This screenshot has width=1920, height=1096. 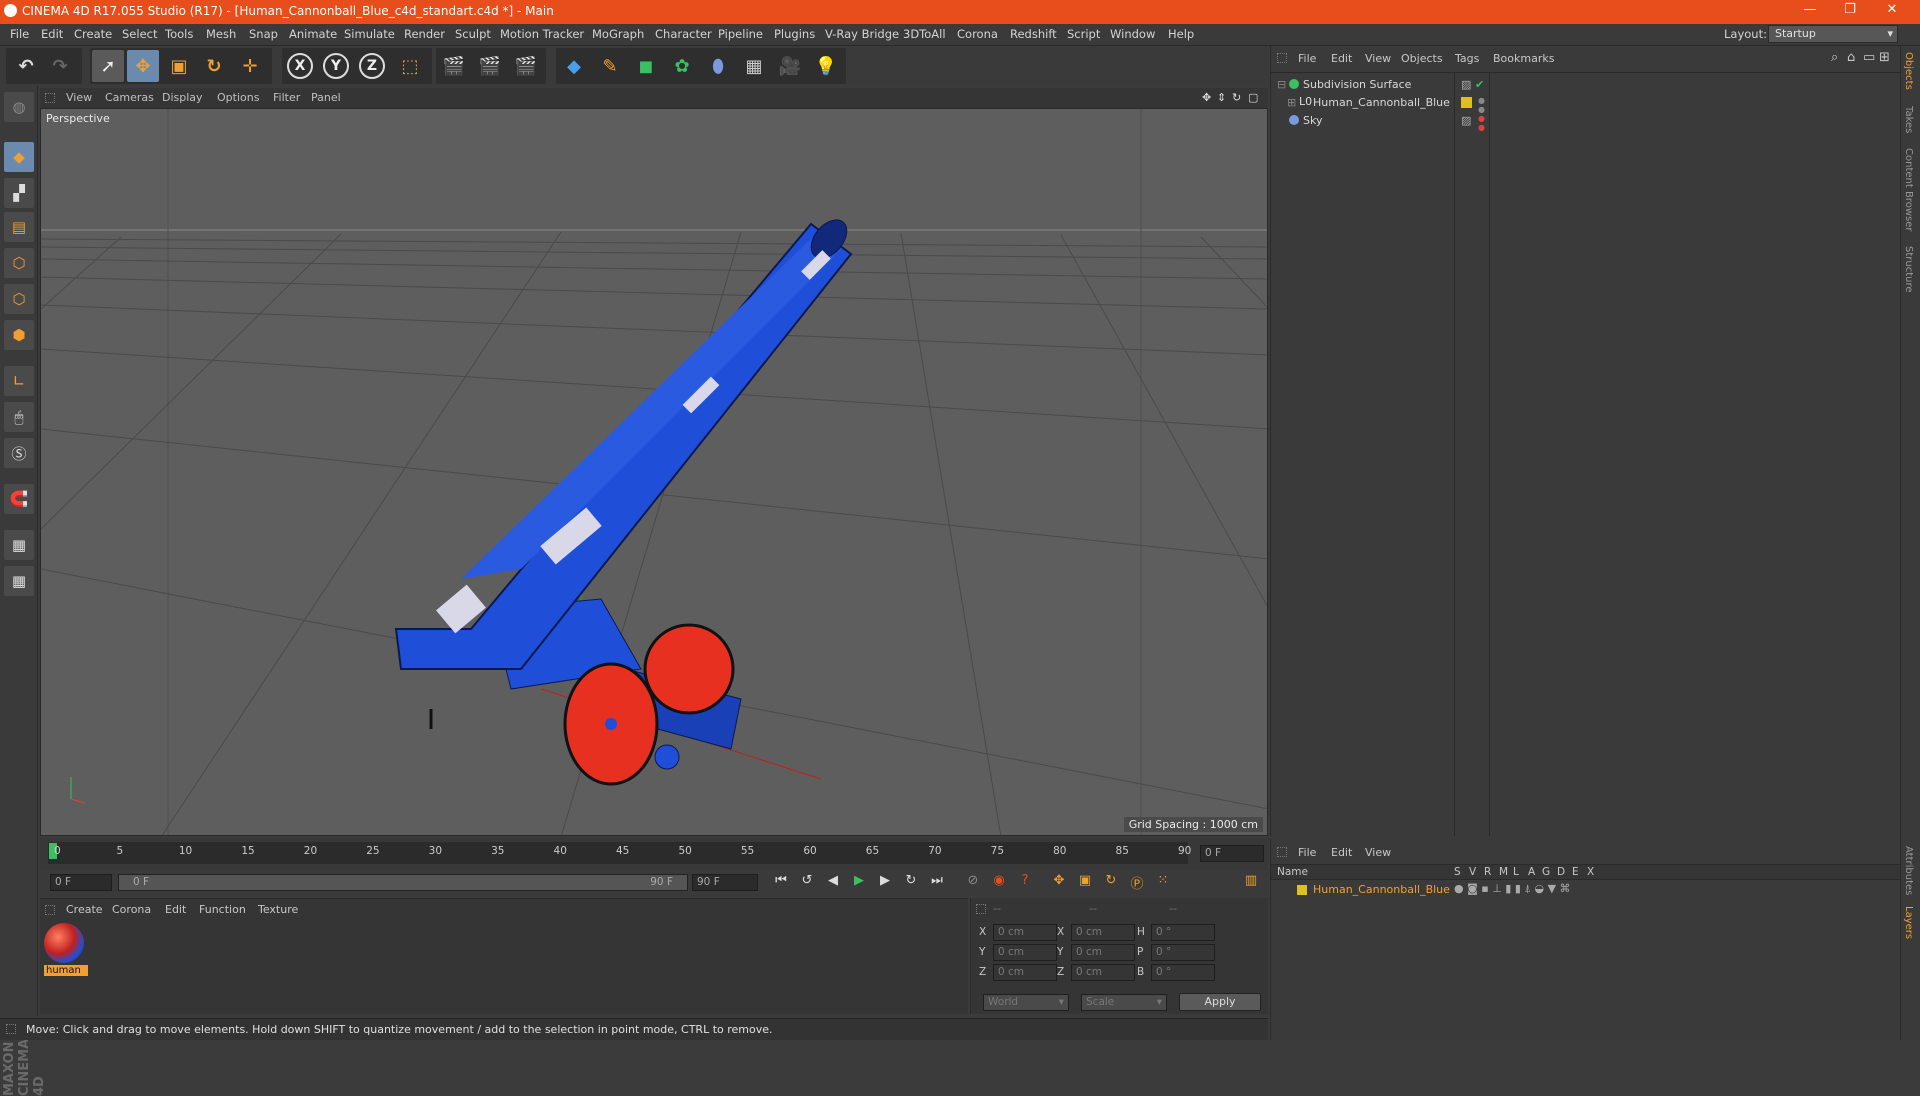 I want to click on material-menu-edit: Edit, so click(x=175, y=909).